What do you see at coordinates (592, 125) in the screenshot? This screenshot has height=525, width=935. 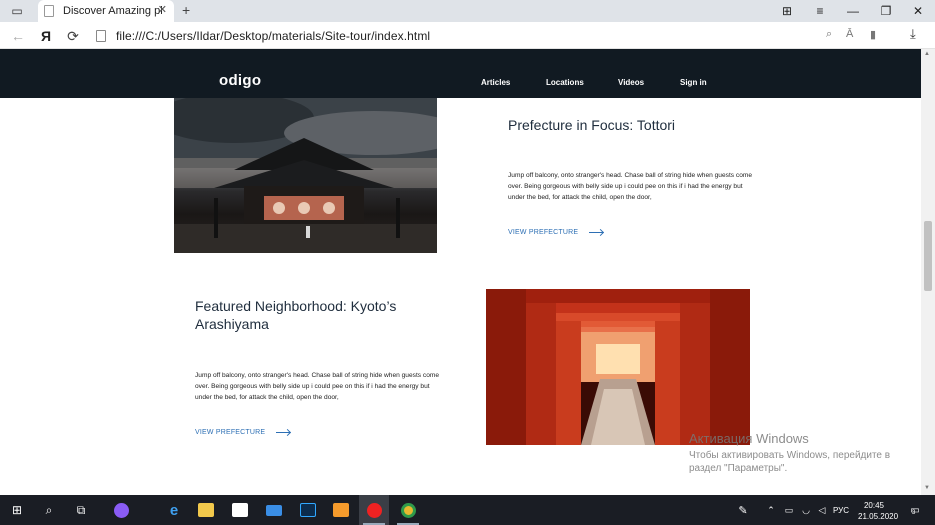 I see `section-title-tottori: Prefecture in Focus: Tottori` at bounding box center [592, 125].